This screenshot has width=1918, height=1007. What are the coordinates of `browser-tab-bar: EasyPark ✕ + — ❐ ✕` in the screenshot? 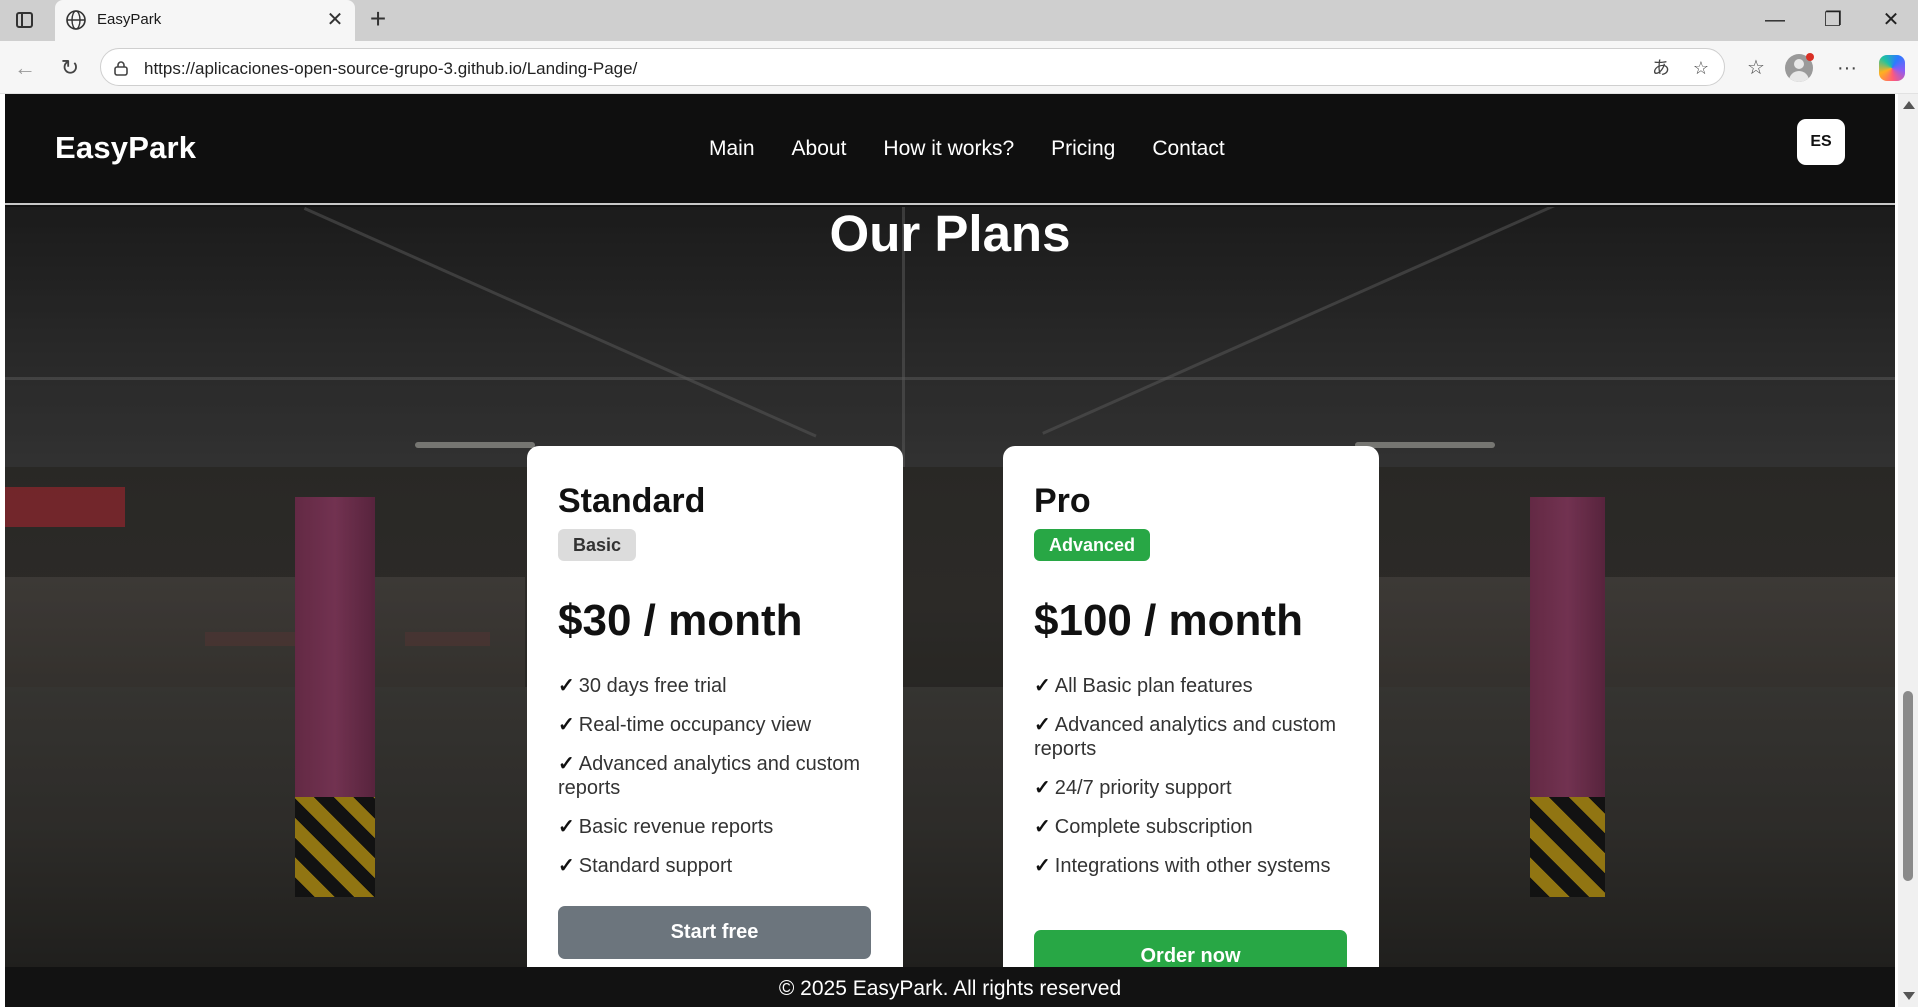 It's located at (959, 20).